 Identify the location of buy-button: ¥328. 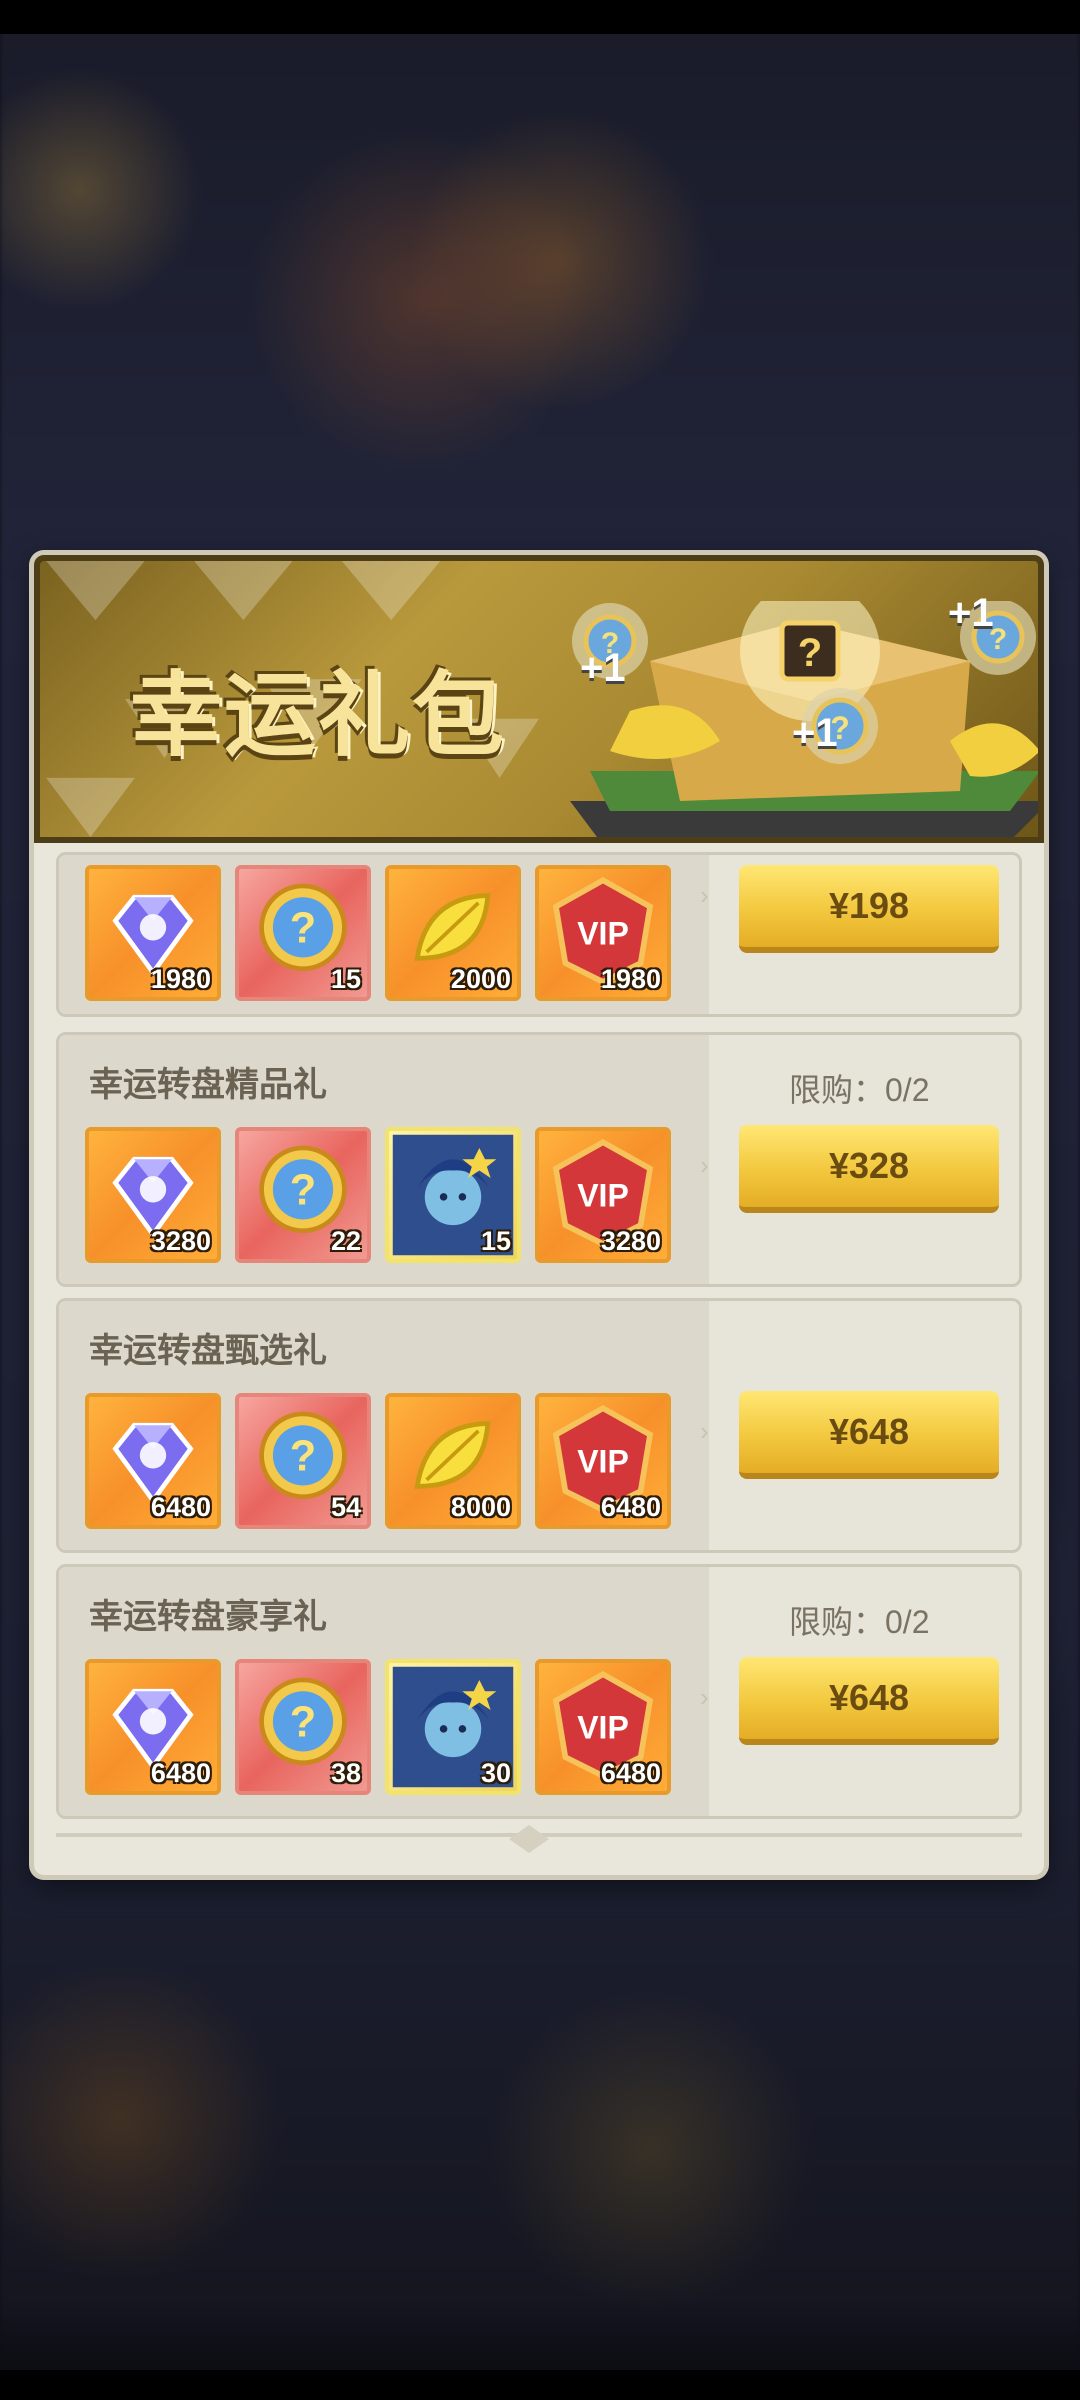
(869, 1169).